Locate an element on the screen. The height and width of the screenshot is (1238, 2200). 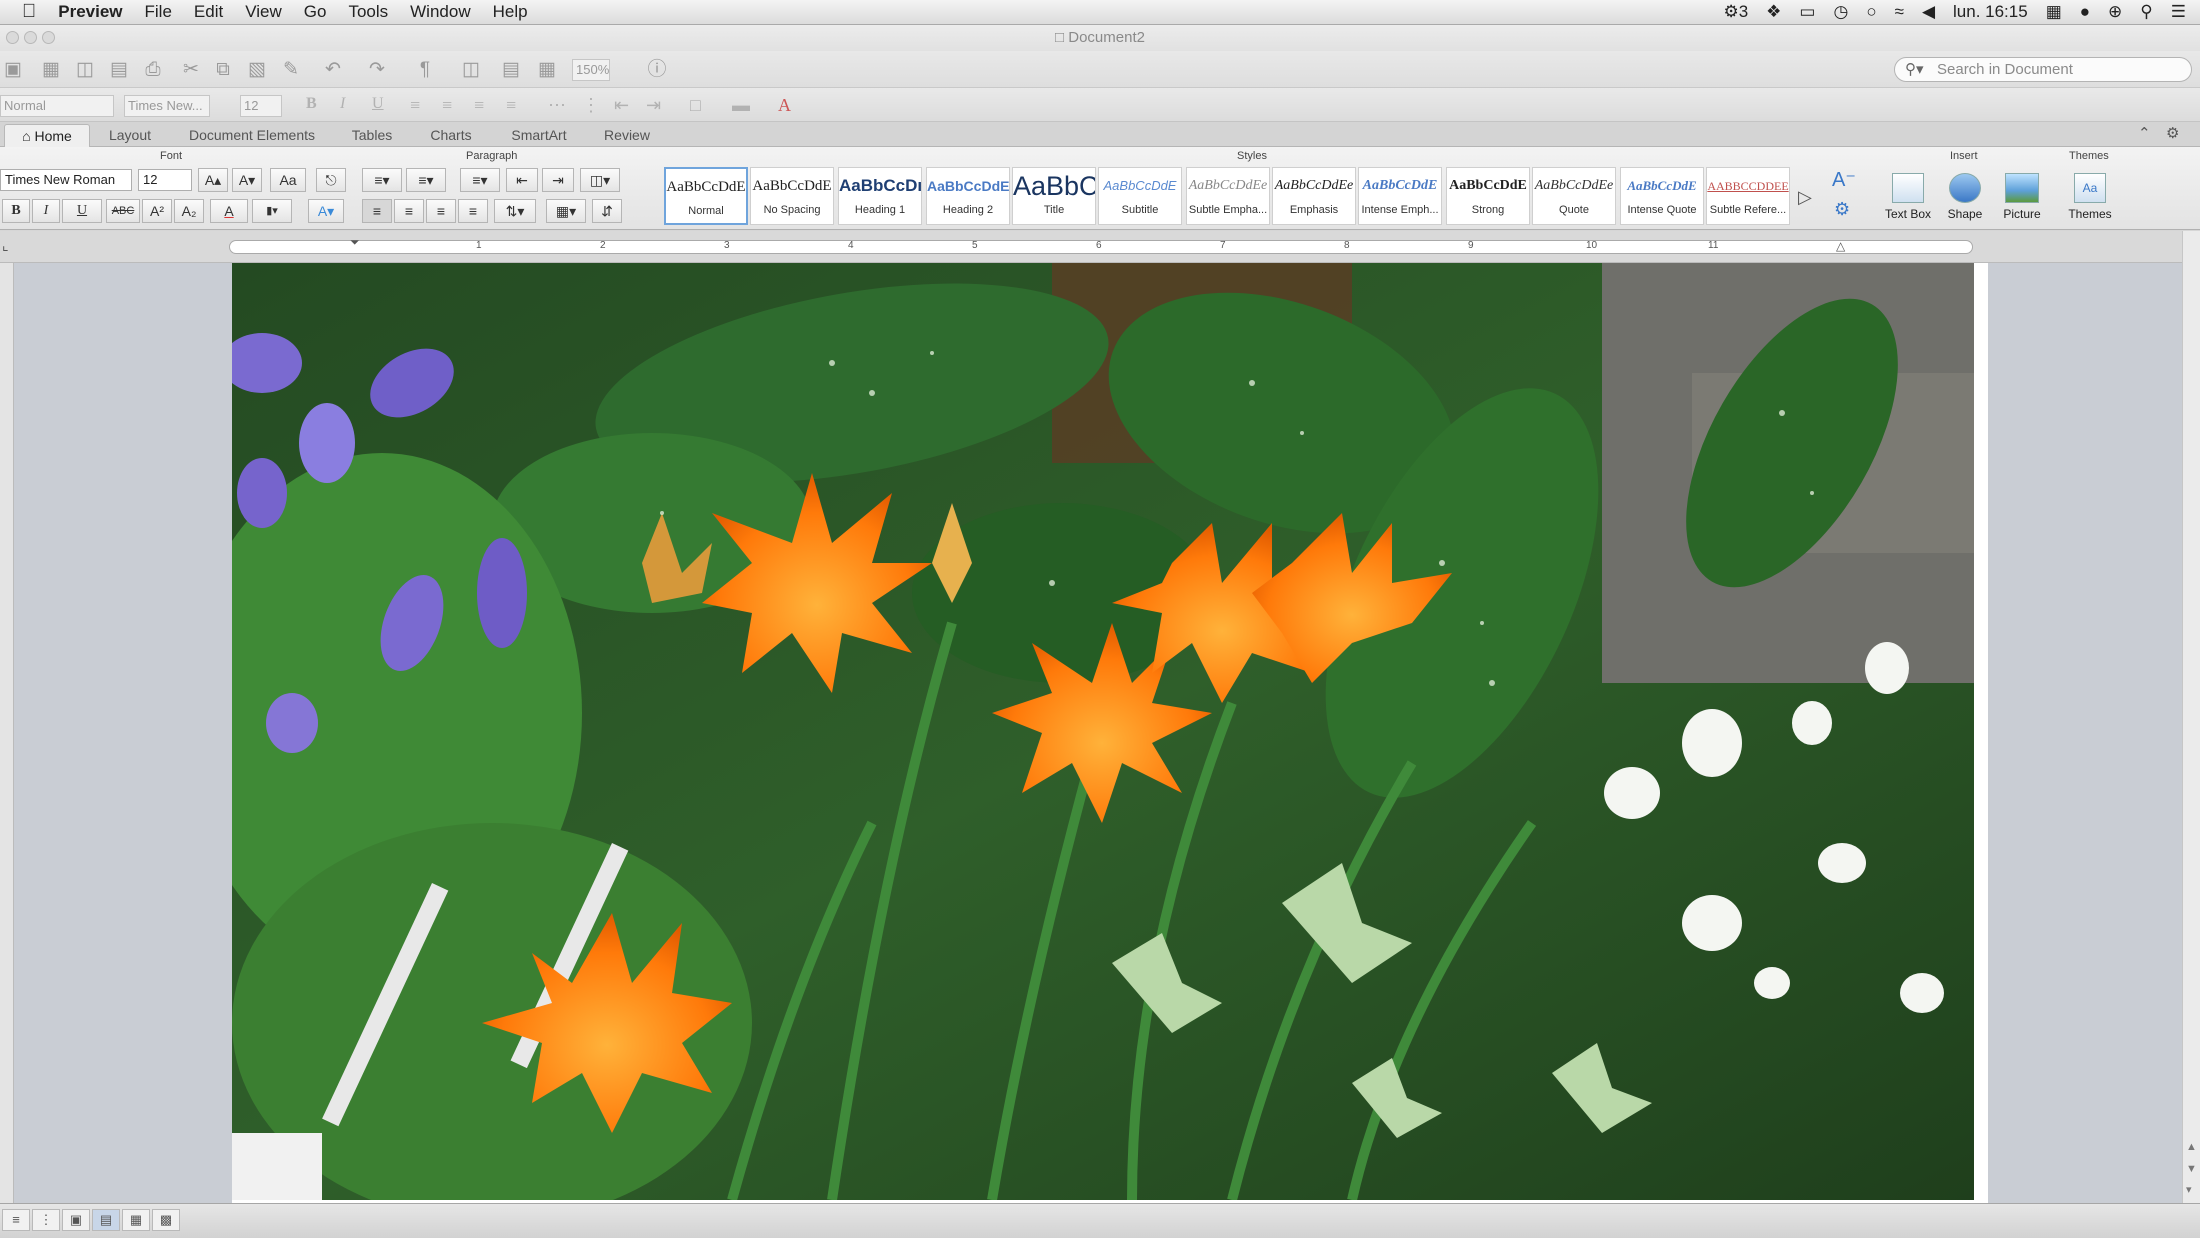
strikethrough-button: ABC is located at coordinates (123, 211).